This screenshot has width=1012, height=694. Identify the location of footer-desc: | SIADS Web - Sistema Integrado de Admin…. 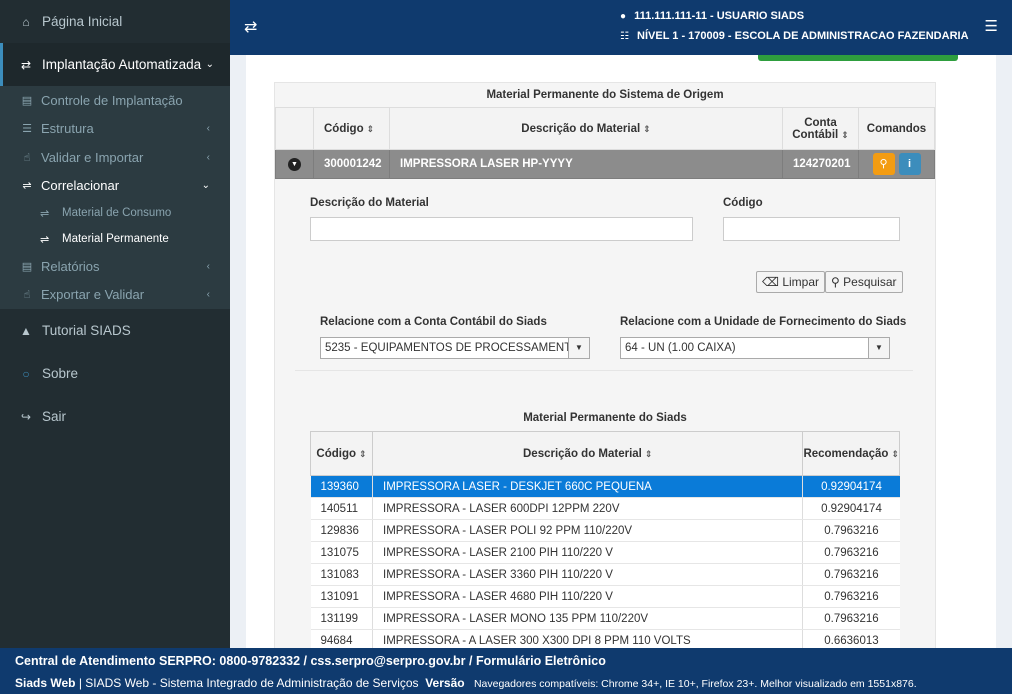
(248, 683).